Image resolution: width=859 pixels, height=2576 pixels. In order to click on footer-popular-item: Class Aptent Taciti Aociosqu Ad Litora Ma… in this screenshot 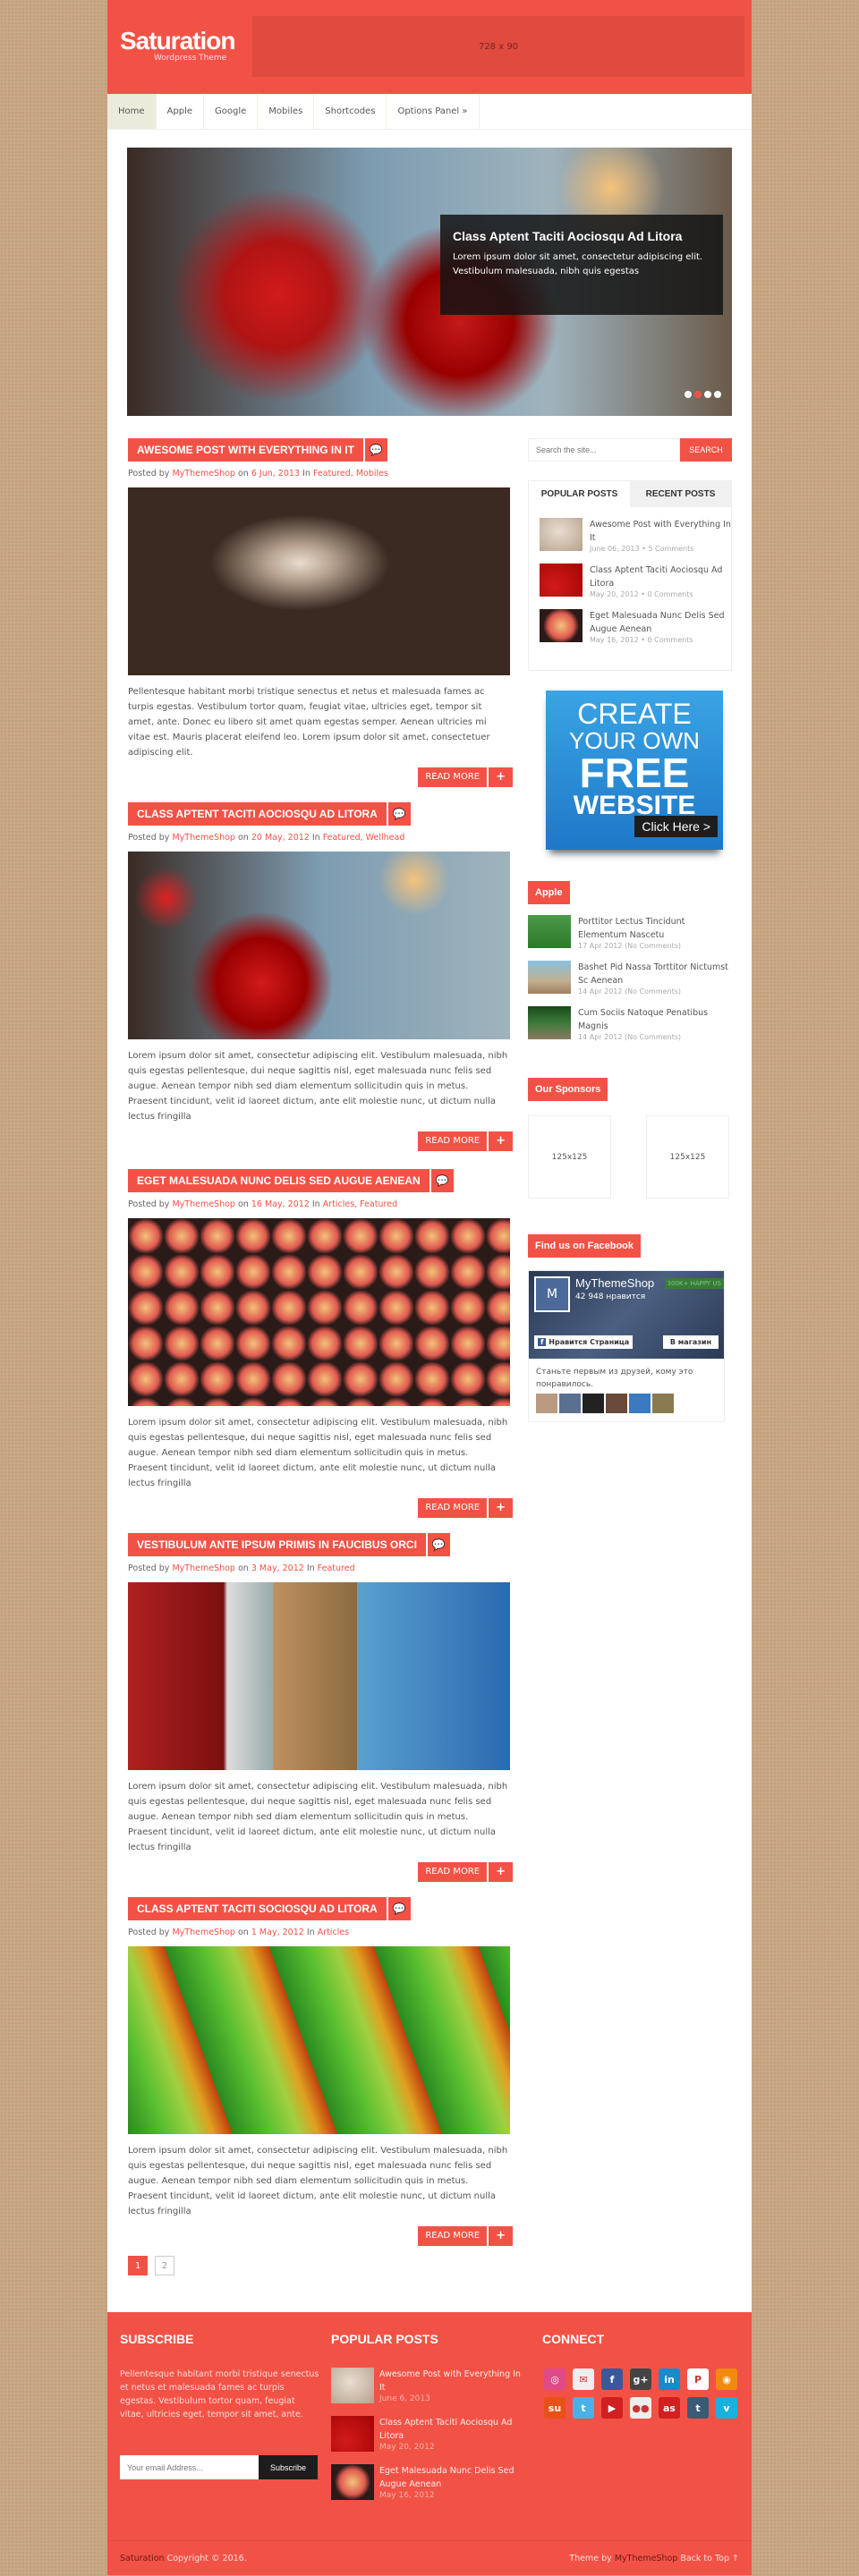, I will do `click(429, 2434)`.